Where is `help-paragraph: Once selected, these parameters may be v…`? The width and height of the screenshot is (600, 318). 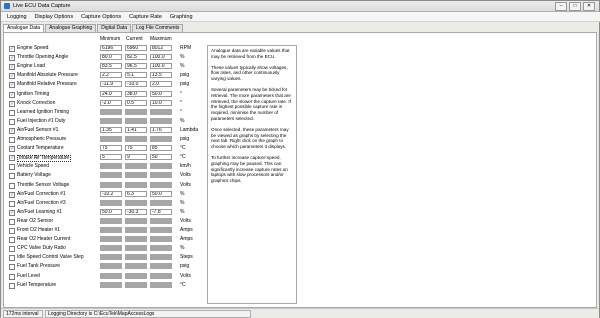
help-paragraph: Once selected, these parameters may be v… is located at coordinates (250, 138).